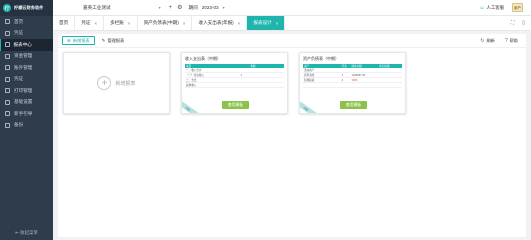  Describe the element at coordinates (503, 41) in the screenshot. I see `sub-actions: ↻ 刷新 ? 帮助` at that location.